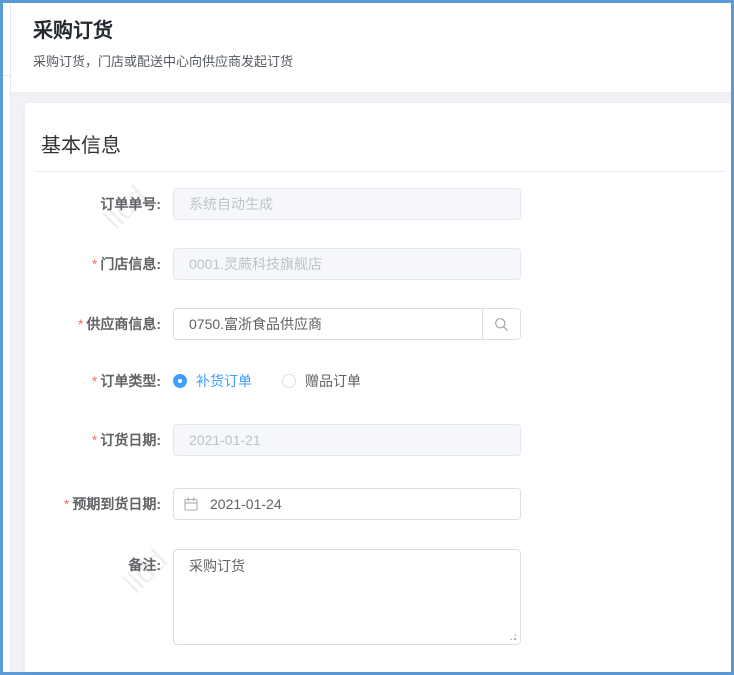 The width and height of the screenshot is (734, 675). I want to click on radio-unselected-icon, so click(289, 381).